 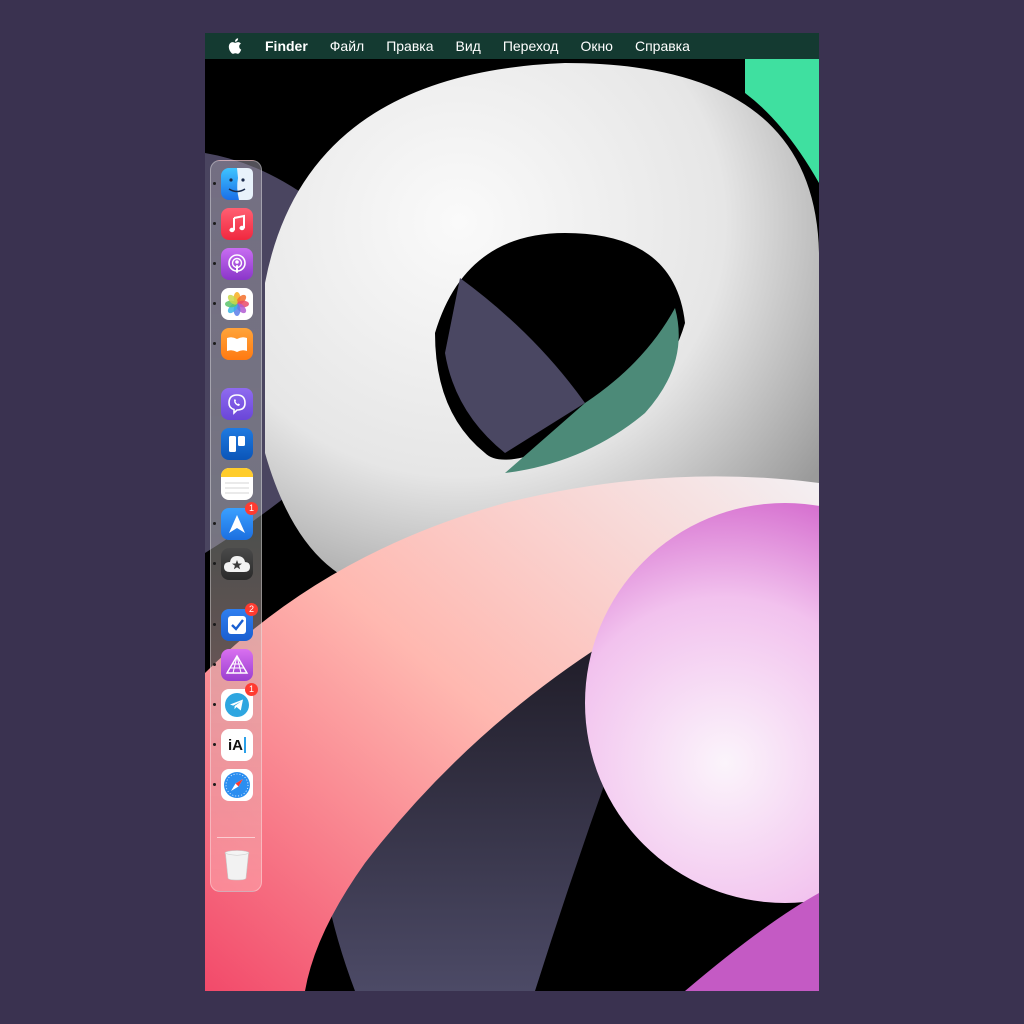 What do you see at coordinates (347, 46) in the screenshot?
I see `menu-file: Файл` at bounding box center [347, 46].